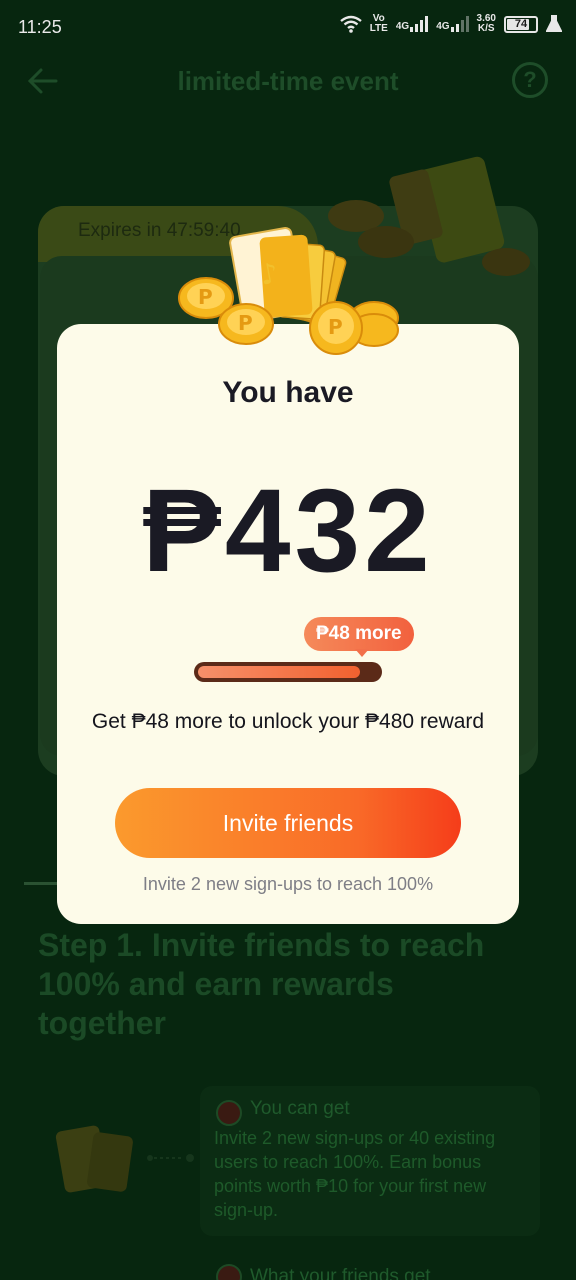 This screenshot has height=1280, width=576. I want to click on progress-fill, so click(279, 672).